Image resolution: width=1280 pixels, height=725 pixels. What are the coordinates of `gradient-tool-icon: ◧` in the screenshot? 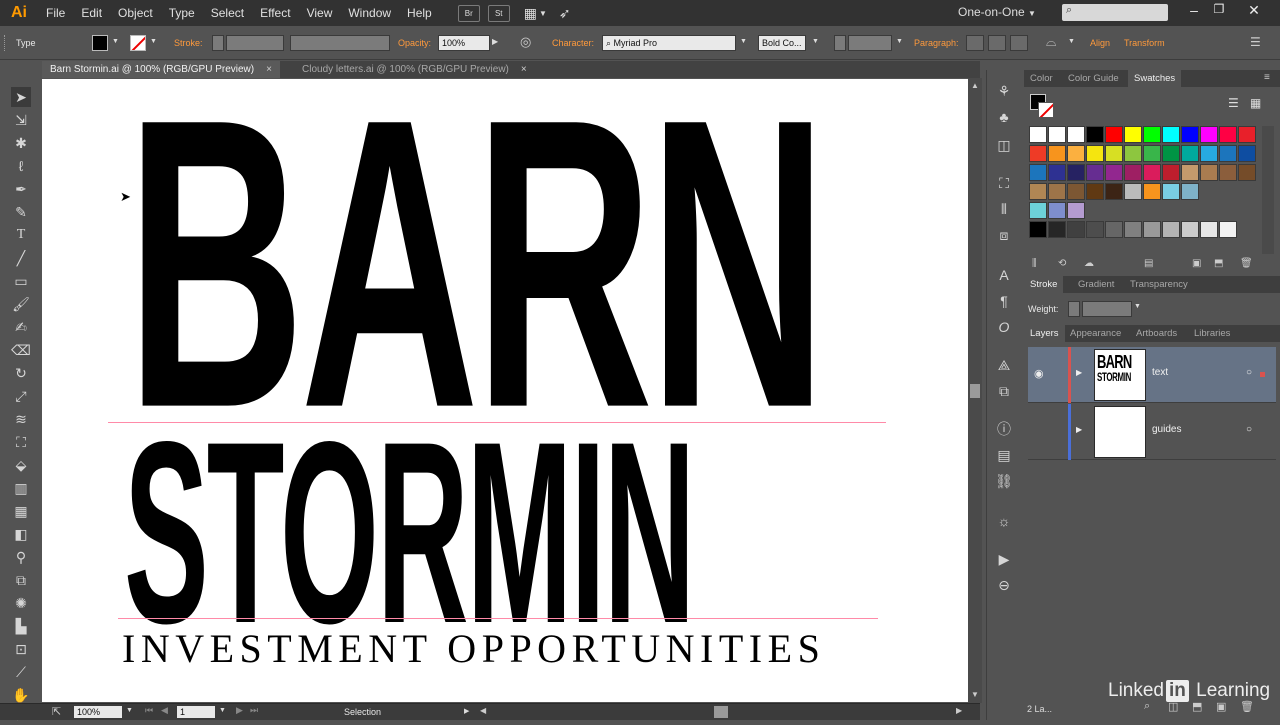 It's located at (21, 534).